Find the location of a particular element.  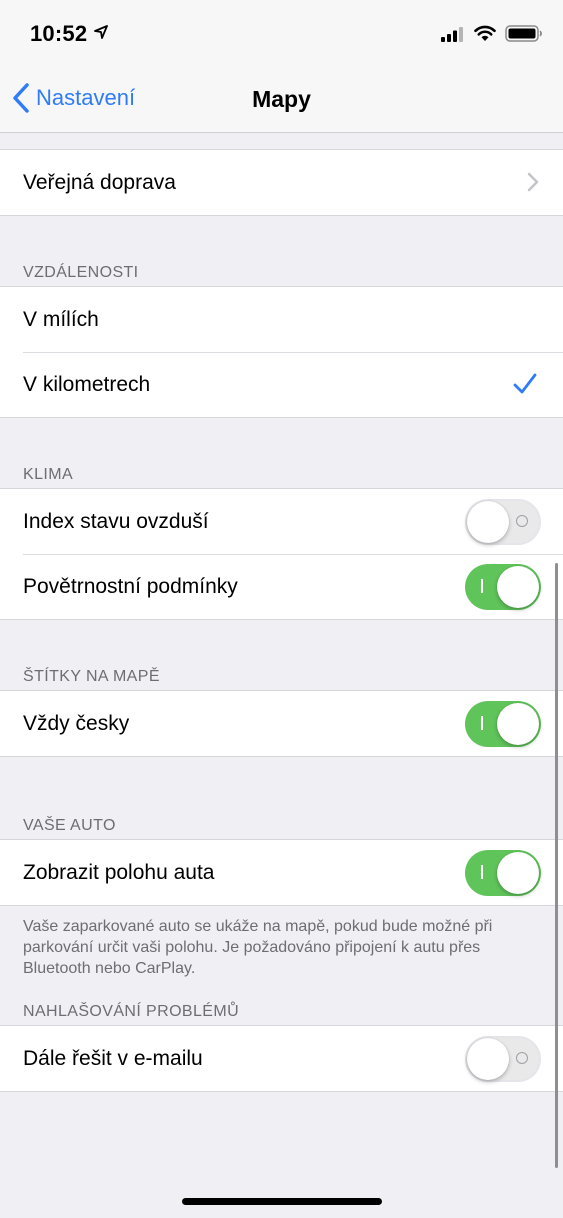

section-header-climate: KLIMA is located at coordinates (48, 474).